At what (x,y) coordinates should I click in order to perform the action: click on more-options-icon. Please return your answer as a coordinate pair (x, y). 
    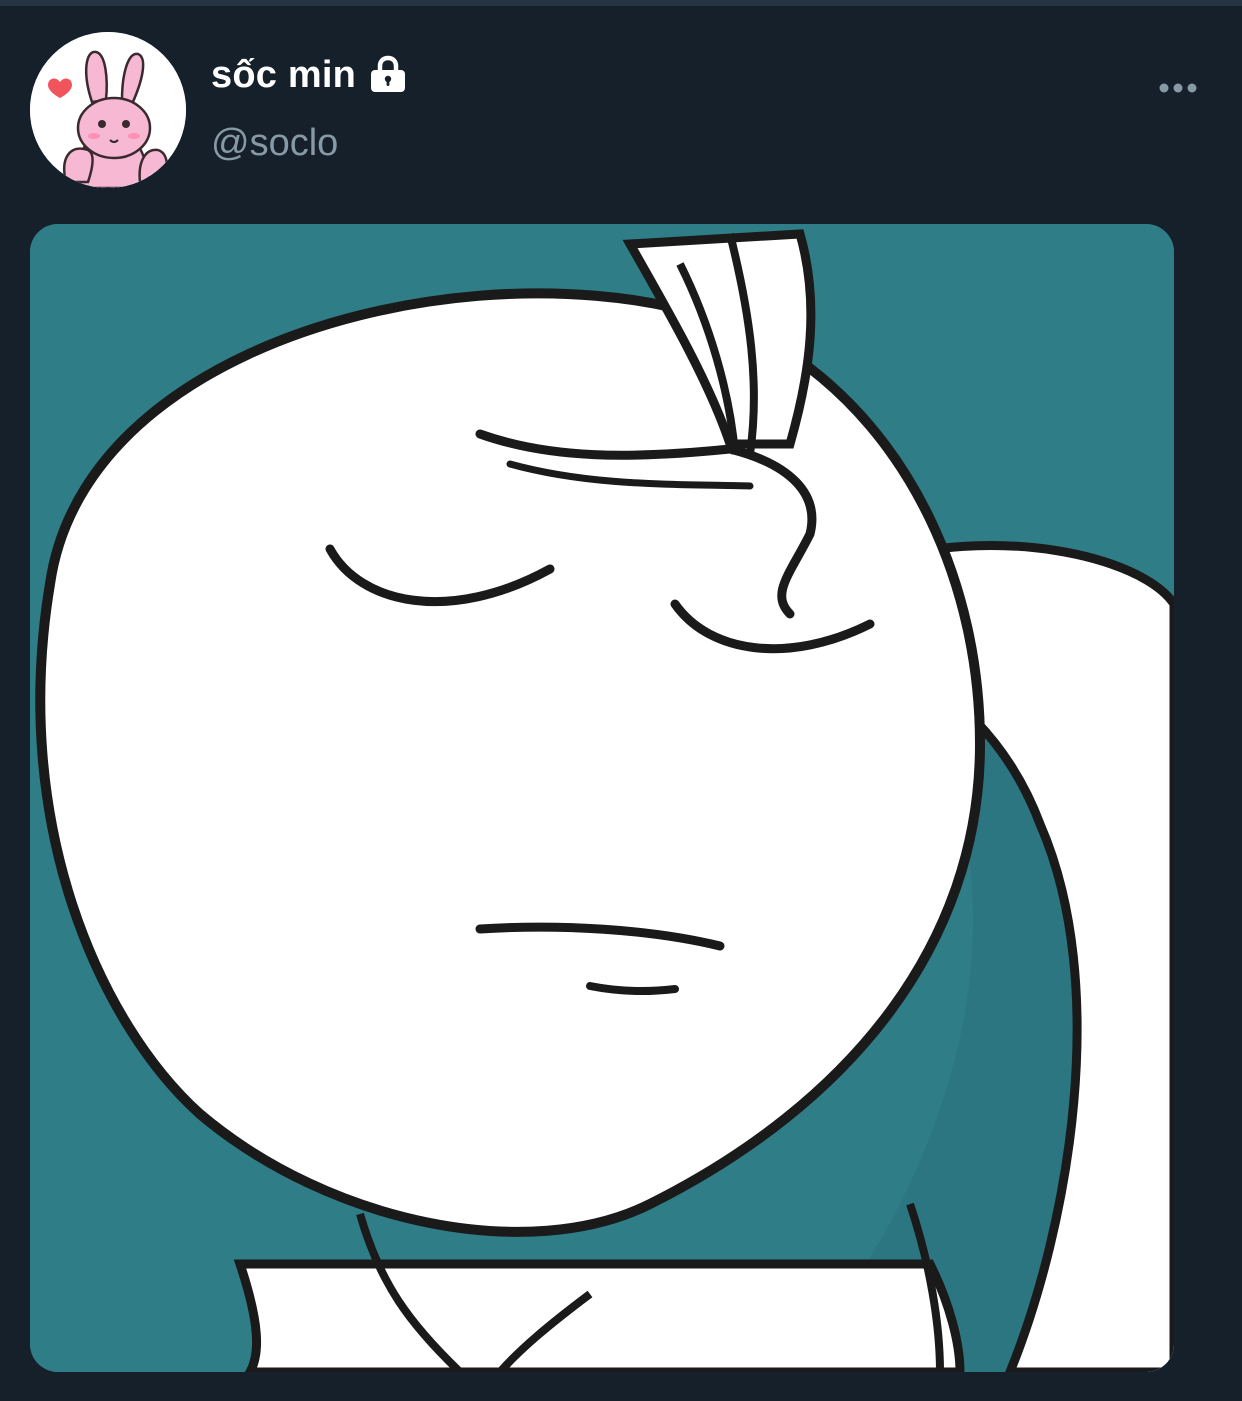
    Looking at the image, I should click on (1178, 88).